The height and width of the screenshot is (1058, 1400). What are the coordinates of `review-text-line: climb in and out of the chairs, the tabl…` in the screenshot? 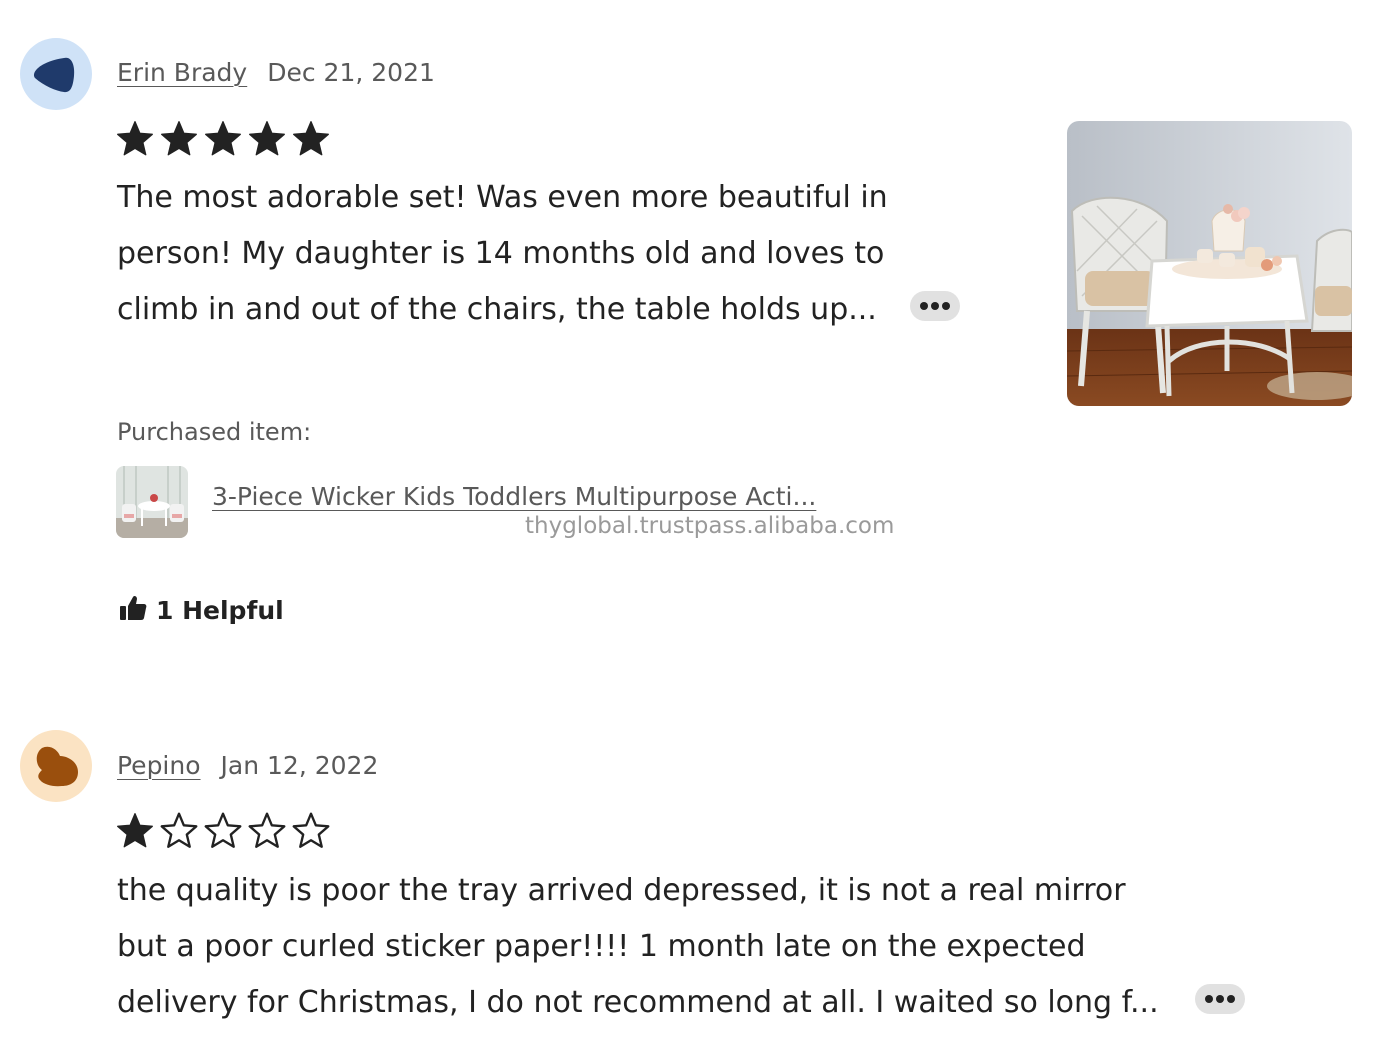 It's located at (497, 309).